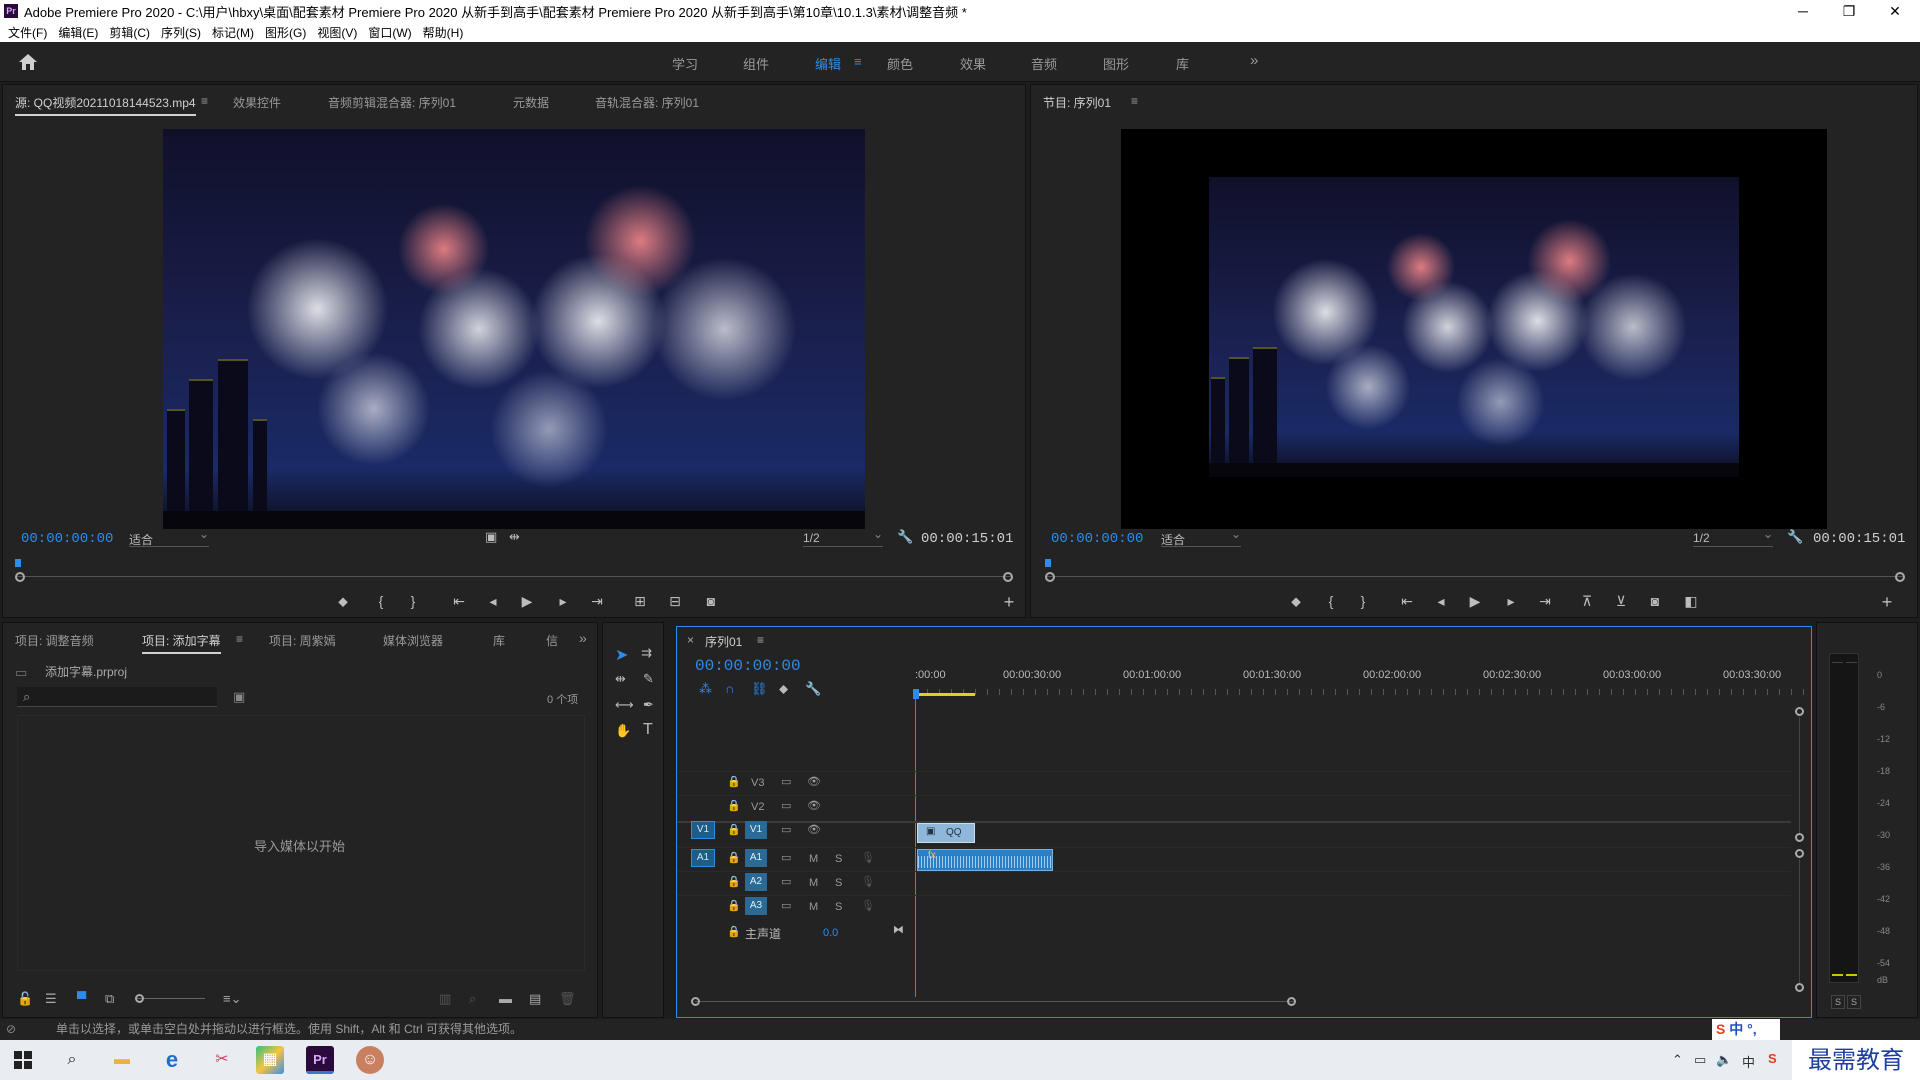 This screenshot has width=1920, height=1080. I want to click on linked-selection-icon: ⛓, so click(759, 689).